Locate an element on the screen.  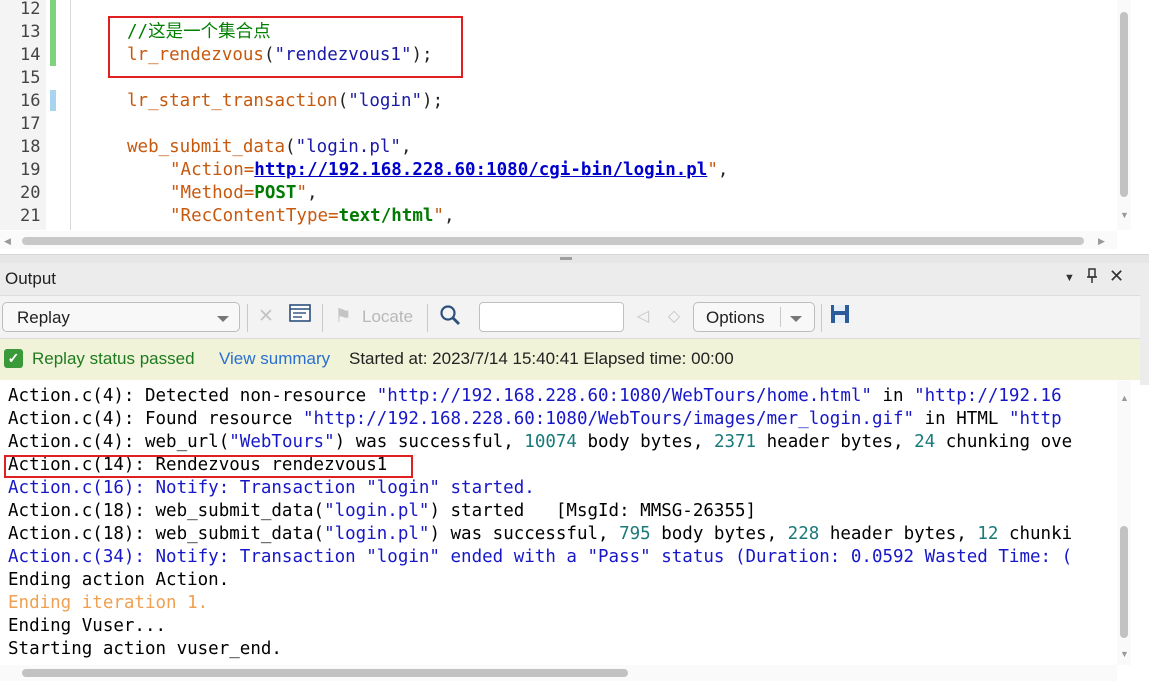
editor-vertical-scroll-thumb is located at coordinates (1124, 104).